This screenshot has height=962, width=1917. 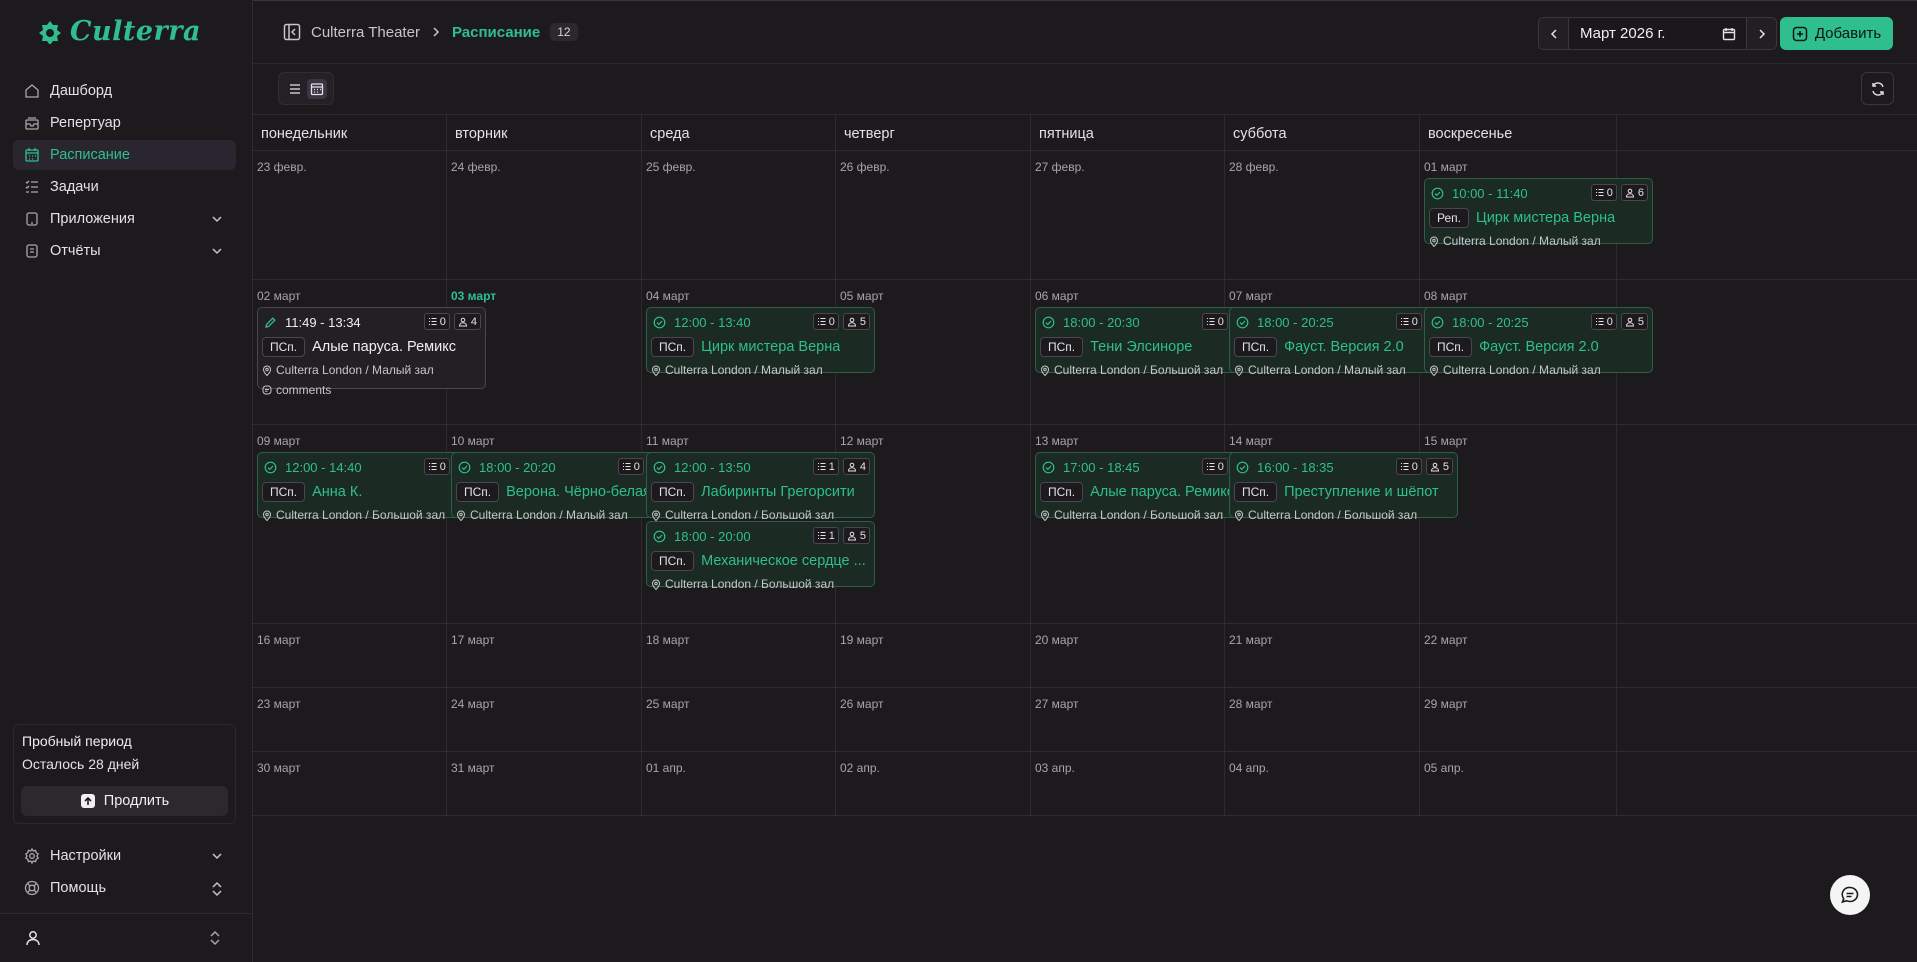 What do you see at coordinates (350, 783) in the screenshot?
I see `calendar-day-cell: 30 март` at bounding box center [350, 783].